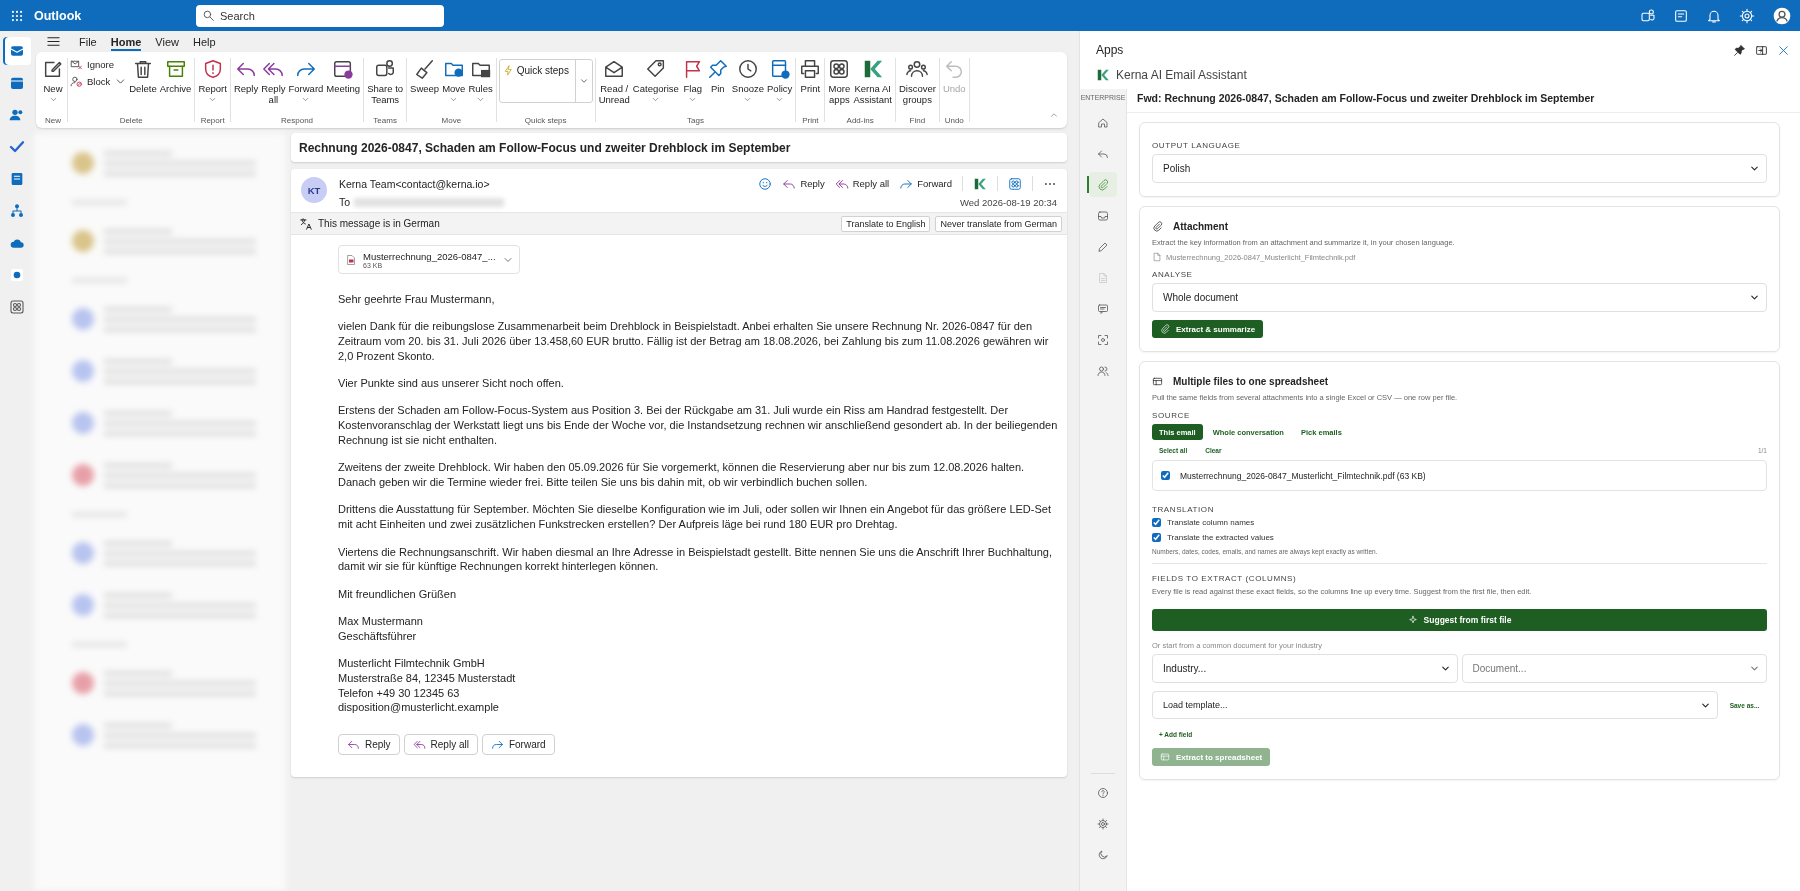 The image size is (1800, 891). I want to click on message-action-button: Forward, so click(925, 183).